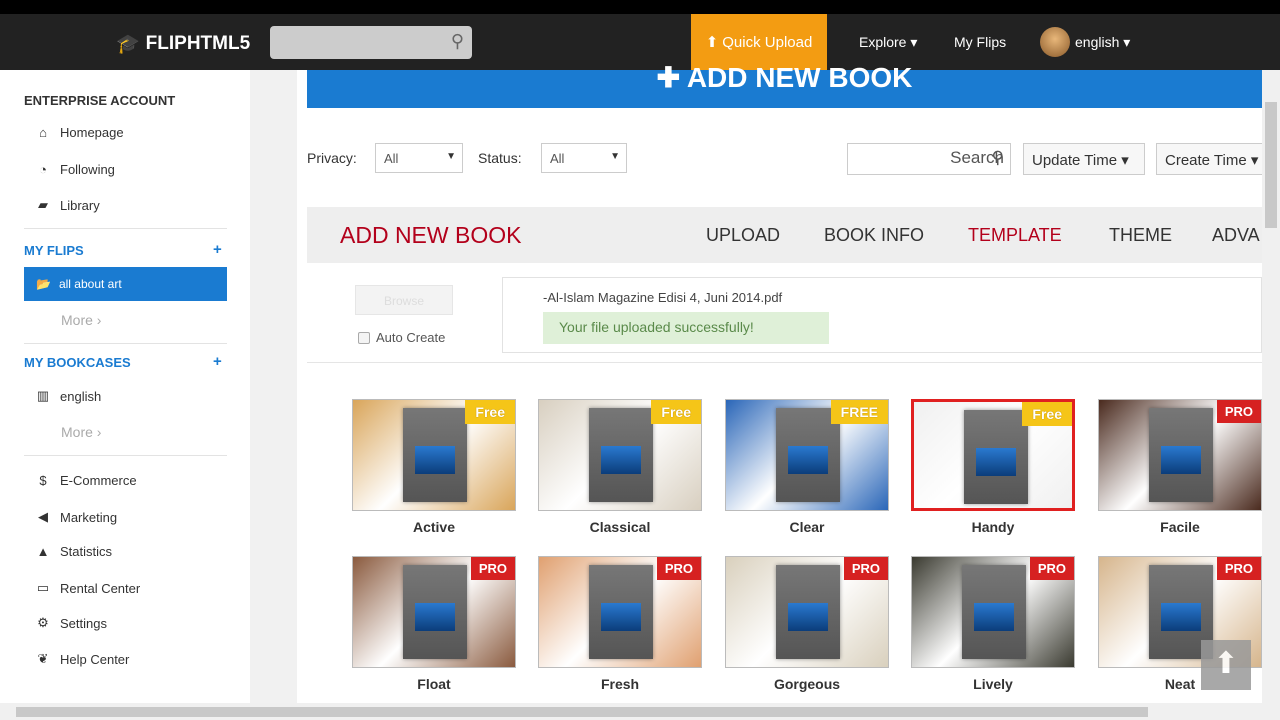  Describe the element at coordinates (1084, 159) in the screenshot. I see `update-time-sort: Update Time ▾` at that location.